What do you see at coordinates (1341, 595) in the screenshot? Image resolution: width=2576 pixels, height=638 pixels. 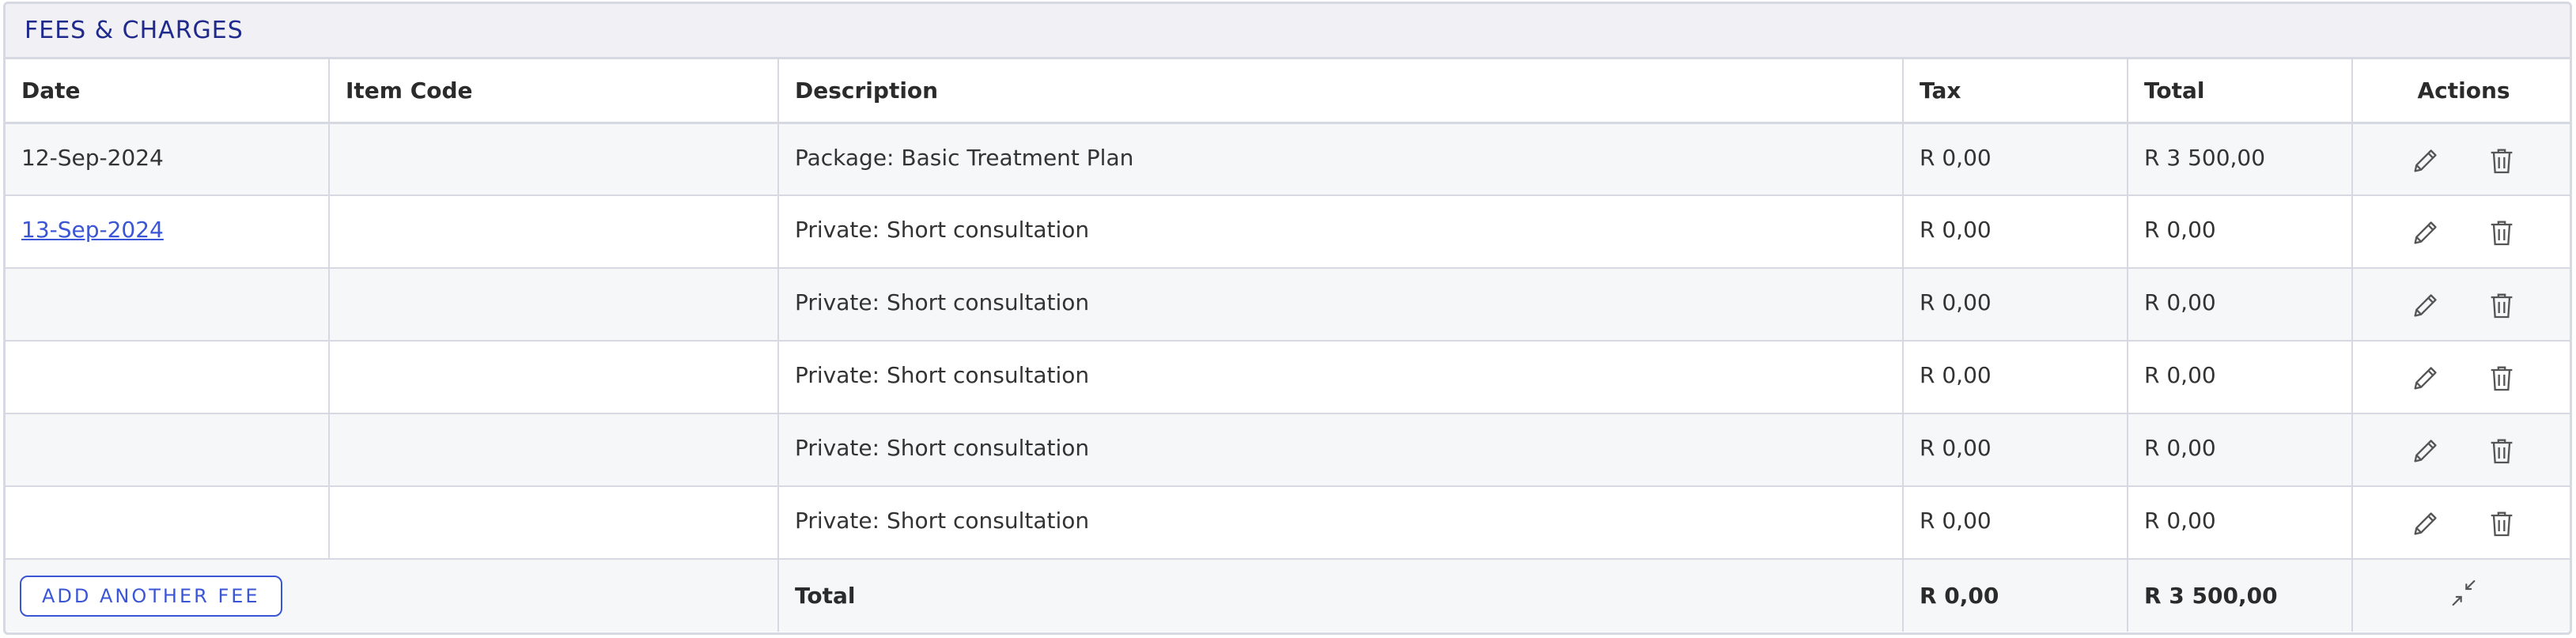 I see `footer-total-label: Total` at bounding box center [1341, 595].